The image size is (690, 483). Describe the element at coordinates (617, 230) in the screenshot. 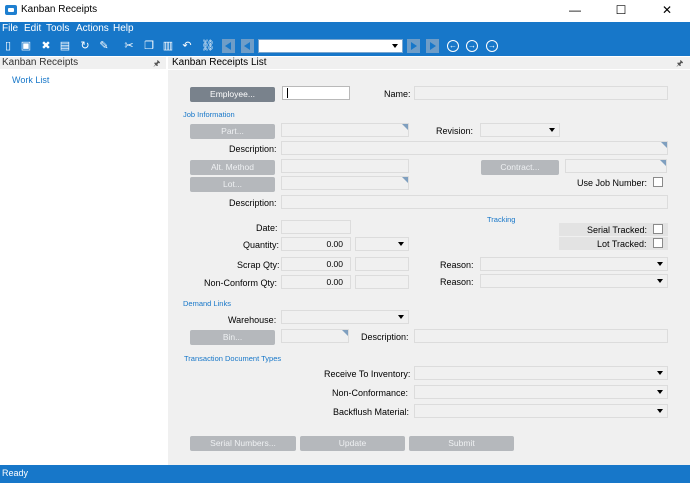

I see `serial-tracked-label: Serial Tracked:` at that location.